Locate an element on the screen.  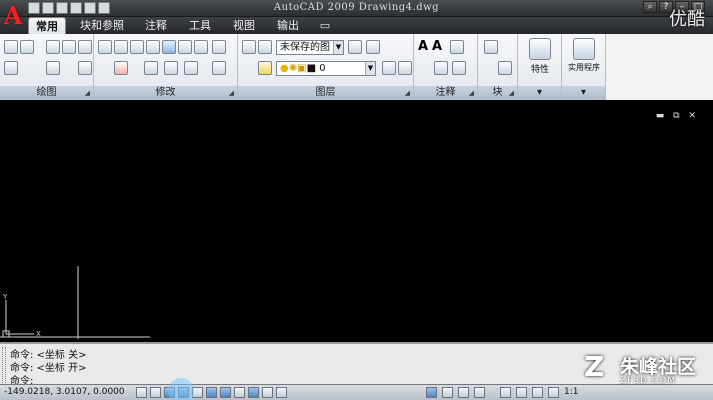
array-icon is located at coordinates (201, 47).